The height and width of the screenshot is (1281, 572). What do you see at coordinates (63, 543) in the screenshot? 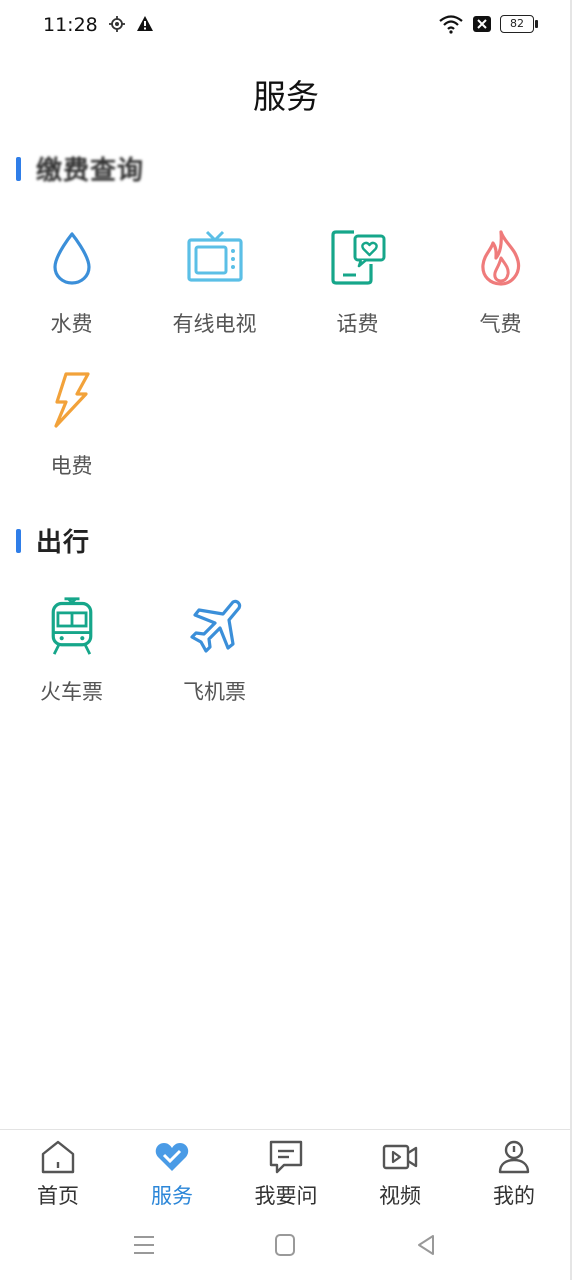
I see `section-title: 出行` at bounding box center [63, 543].